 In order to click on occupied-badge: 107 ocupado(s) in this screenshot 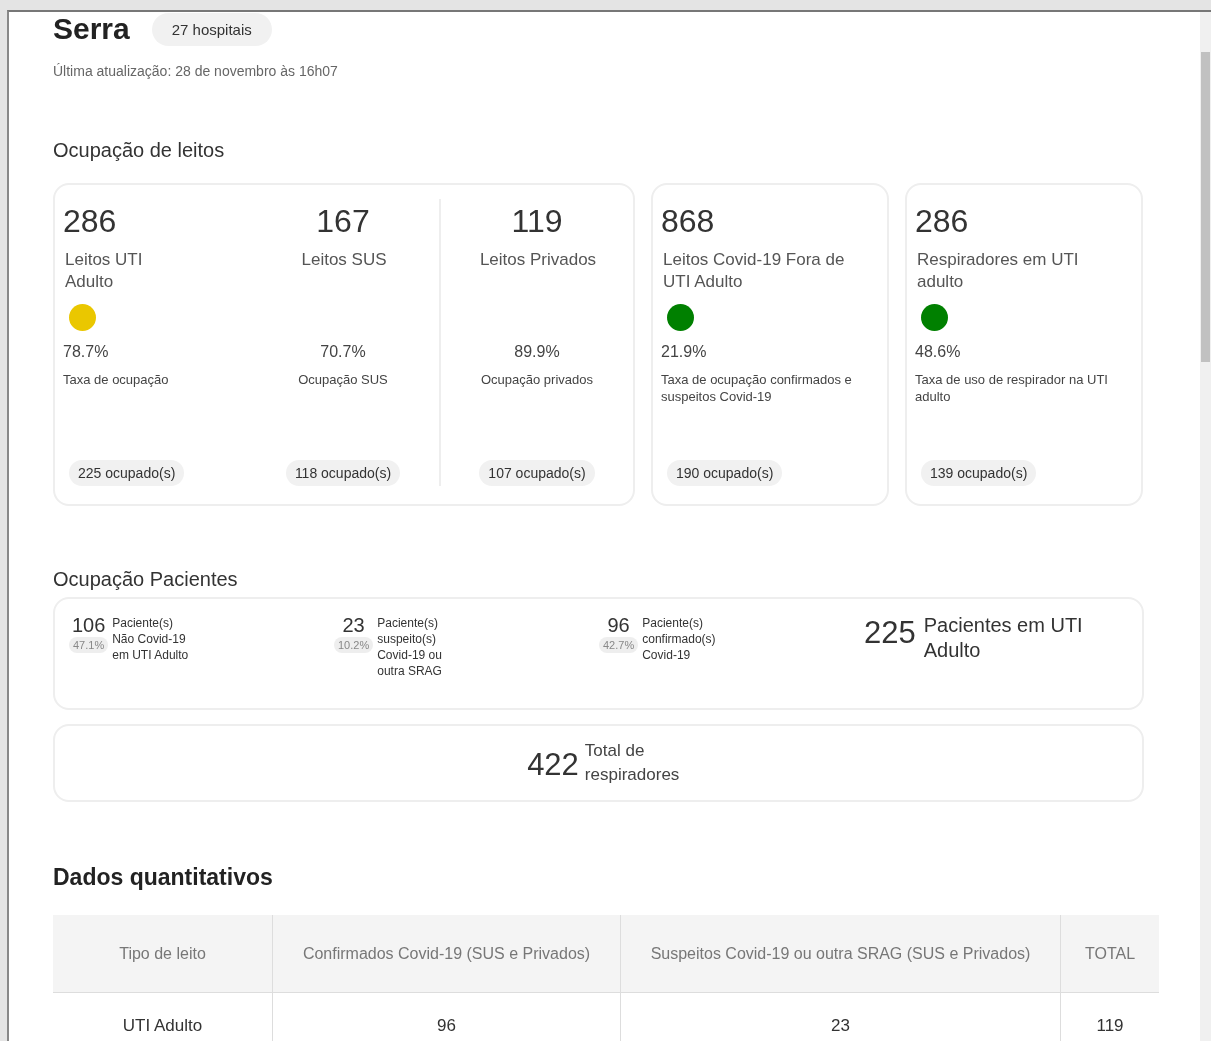, I will do `click(537, 473)`.